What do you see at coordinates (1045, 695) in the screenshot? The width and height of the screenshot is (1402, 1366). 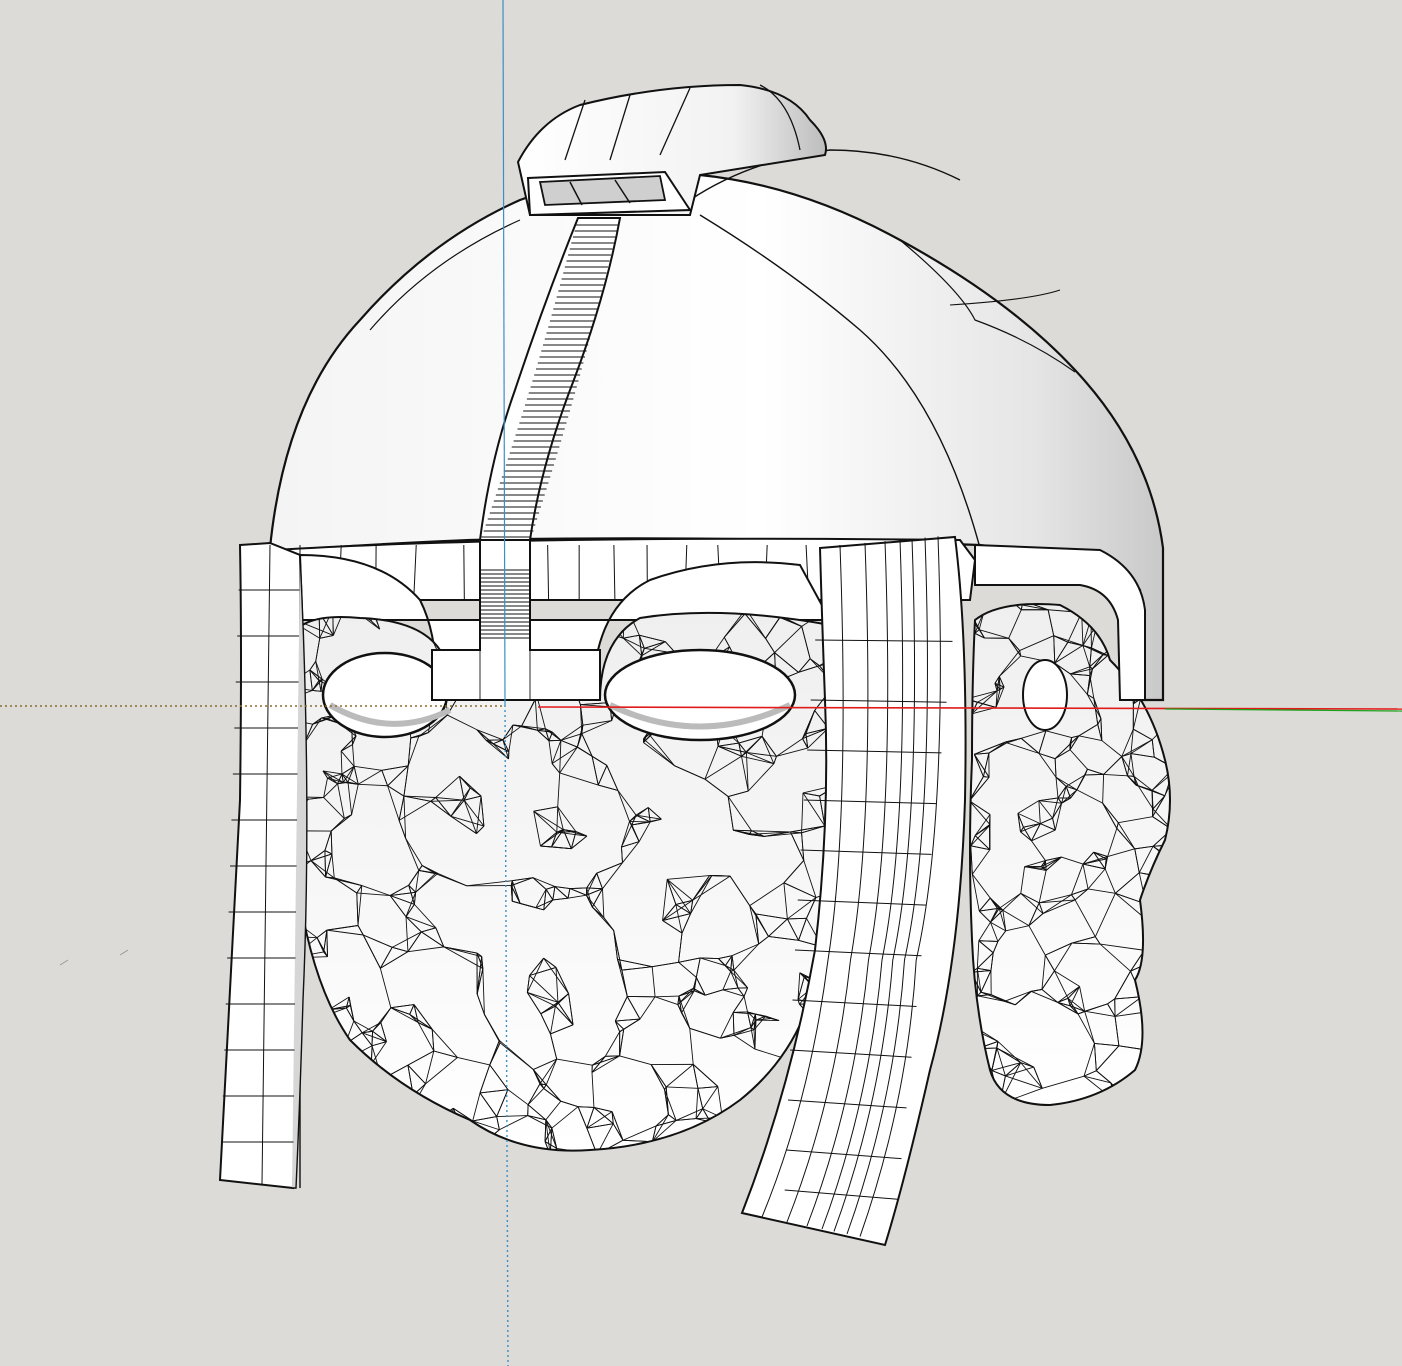 I see `side-eye-hole` at bounding box center [1045, 695].